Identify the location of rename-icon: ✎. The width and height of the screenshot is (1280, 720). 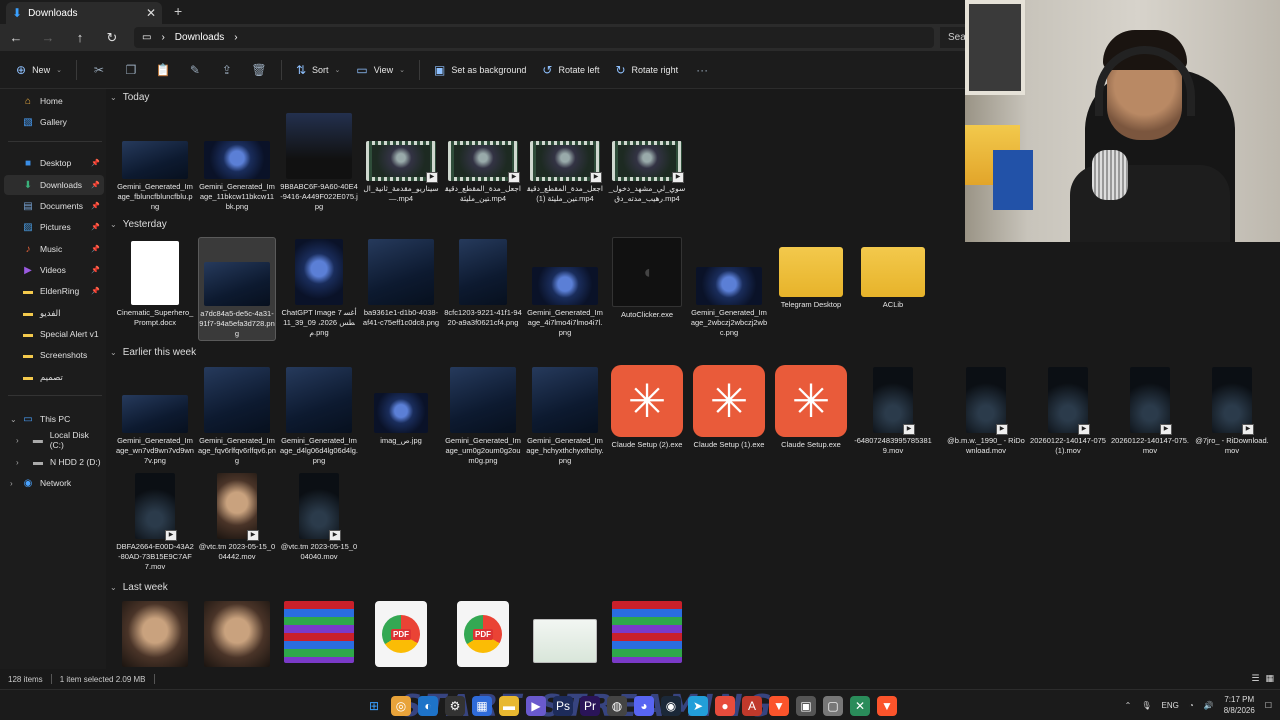
(195, 70).